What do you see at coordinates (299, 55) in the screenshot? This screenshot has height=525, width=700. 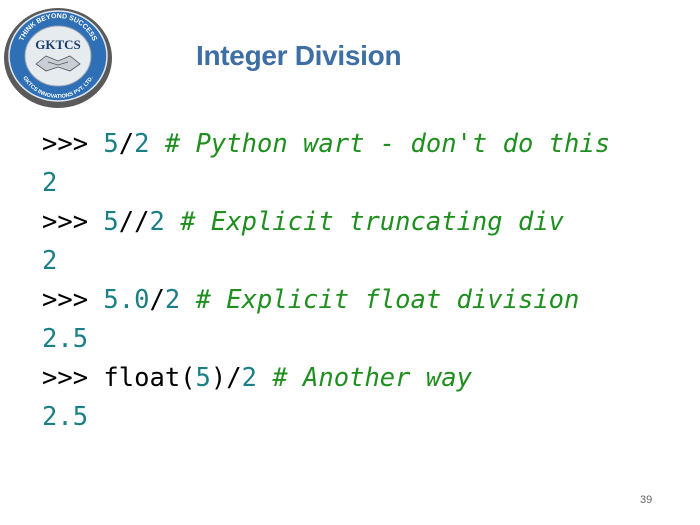 I see `slide-title: Integer Division` at bounding box center [299, 55].